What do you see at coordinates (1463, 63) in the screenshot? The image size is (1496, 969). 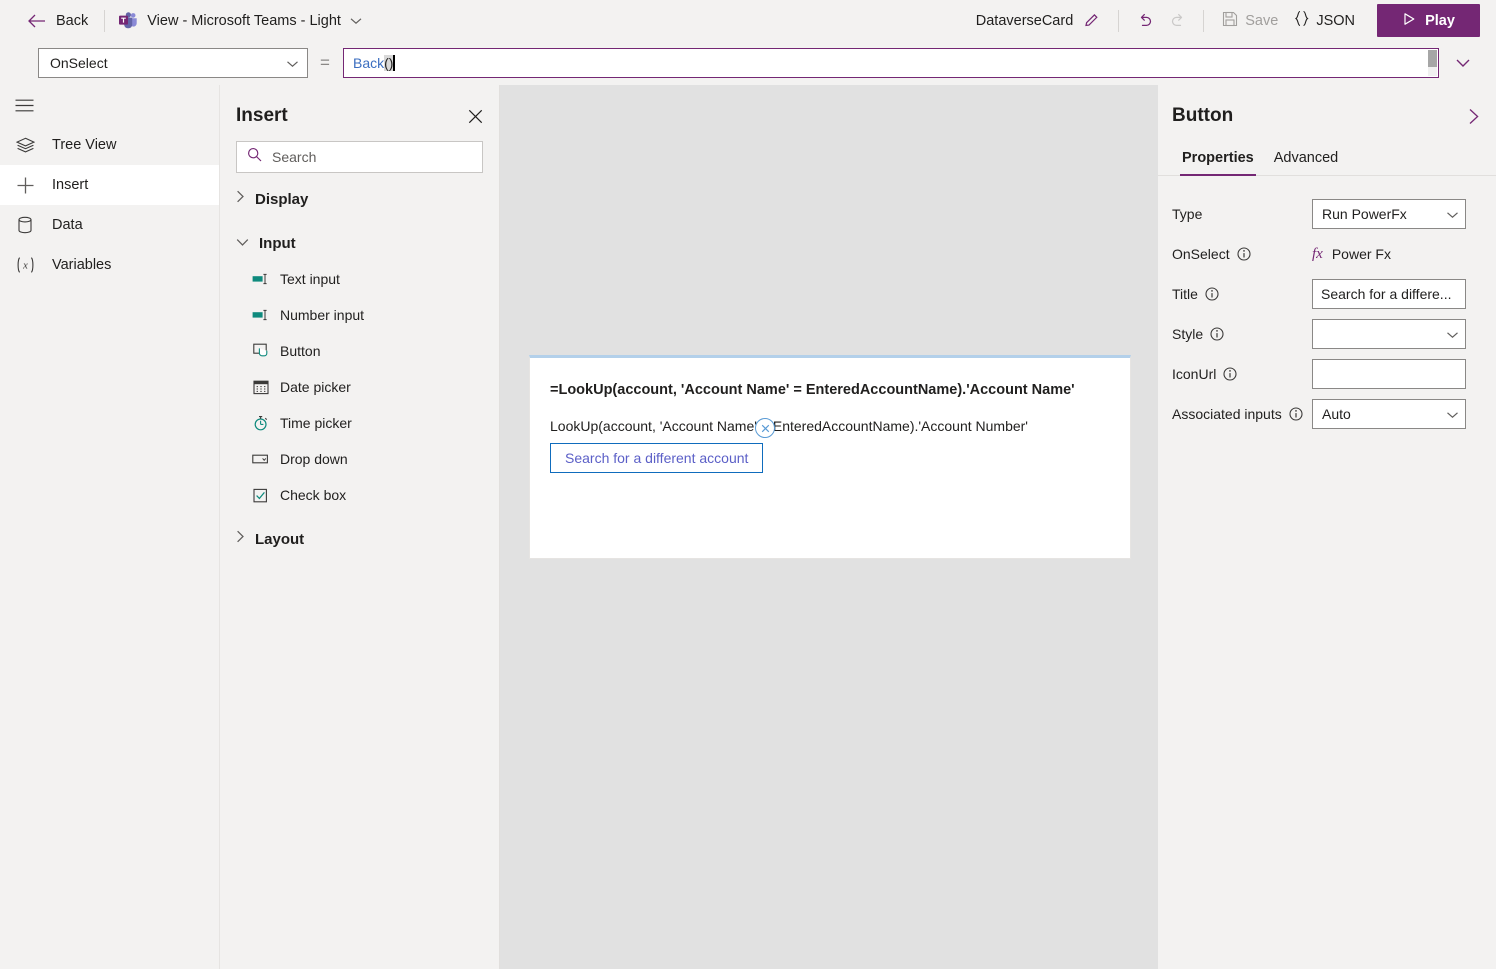 I see `formula-expand-button` at bounding box center [1463, 63].